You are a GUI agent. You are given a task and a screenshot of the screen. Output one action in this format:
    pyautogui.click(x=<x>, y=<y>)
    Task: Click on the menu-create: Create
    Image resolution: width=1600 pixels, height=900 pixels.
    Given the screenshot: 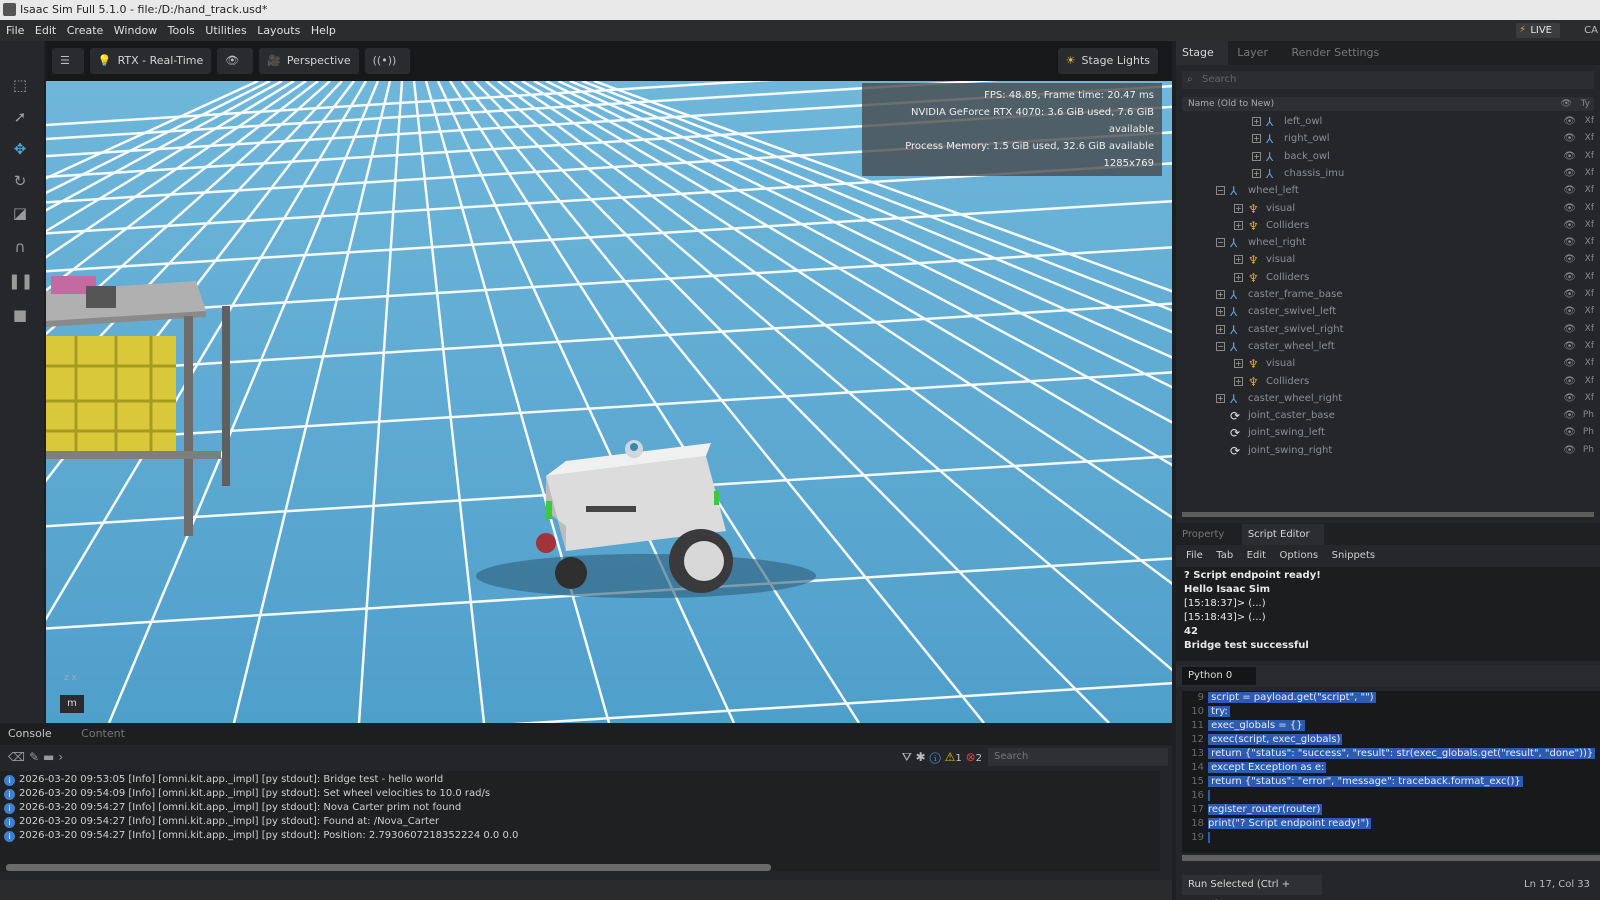 What is the action you would take?
    pyautogui.click(x=85, y=30)
    